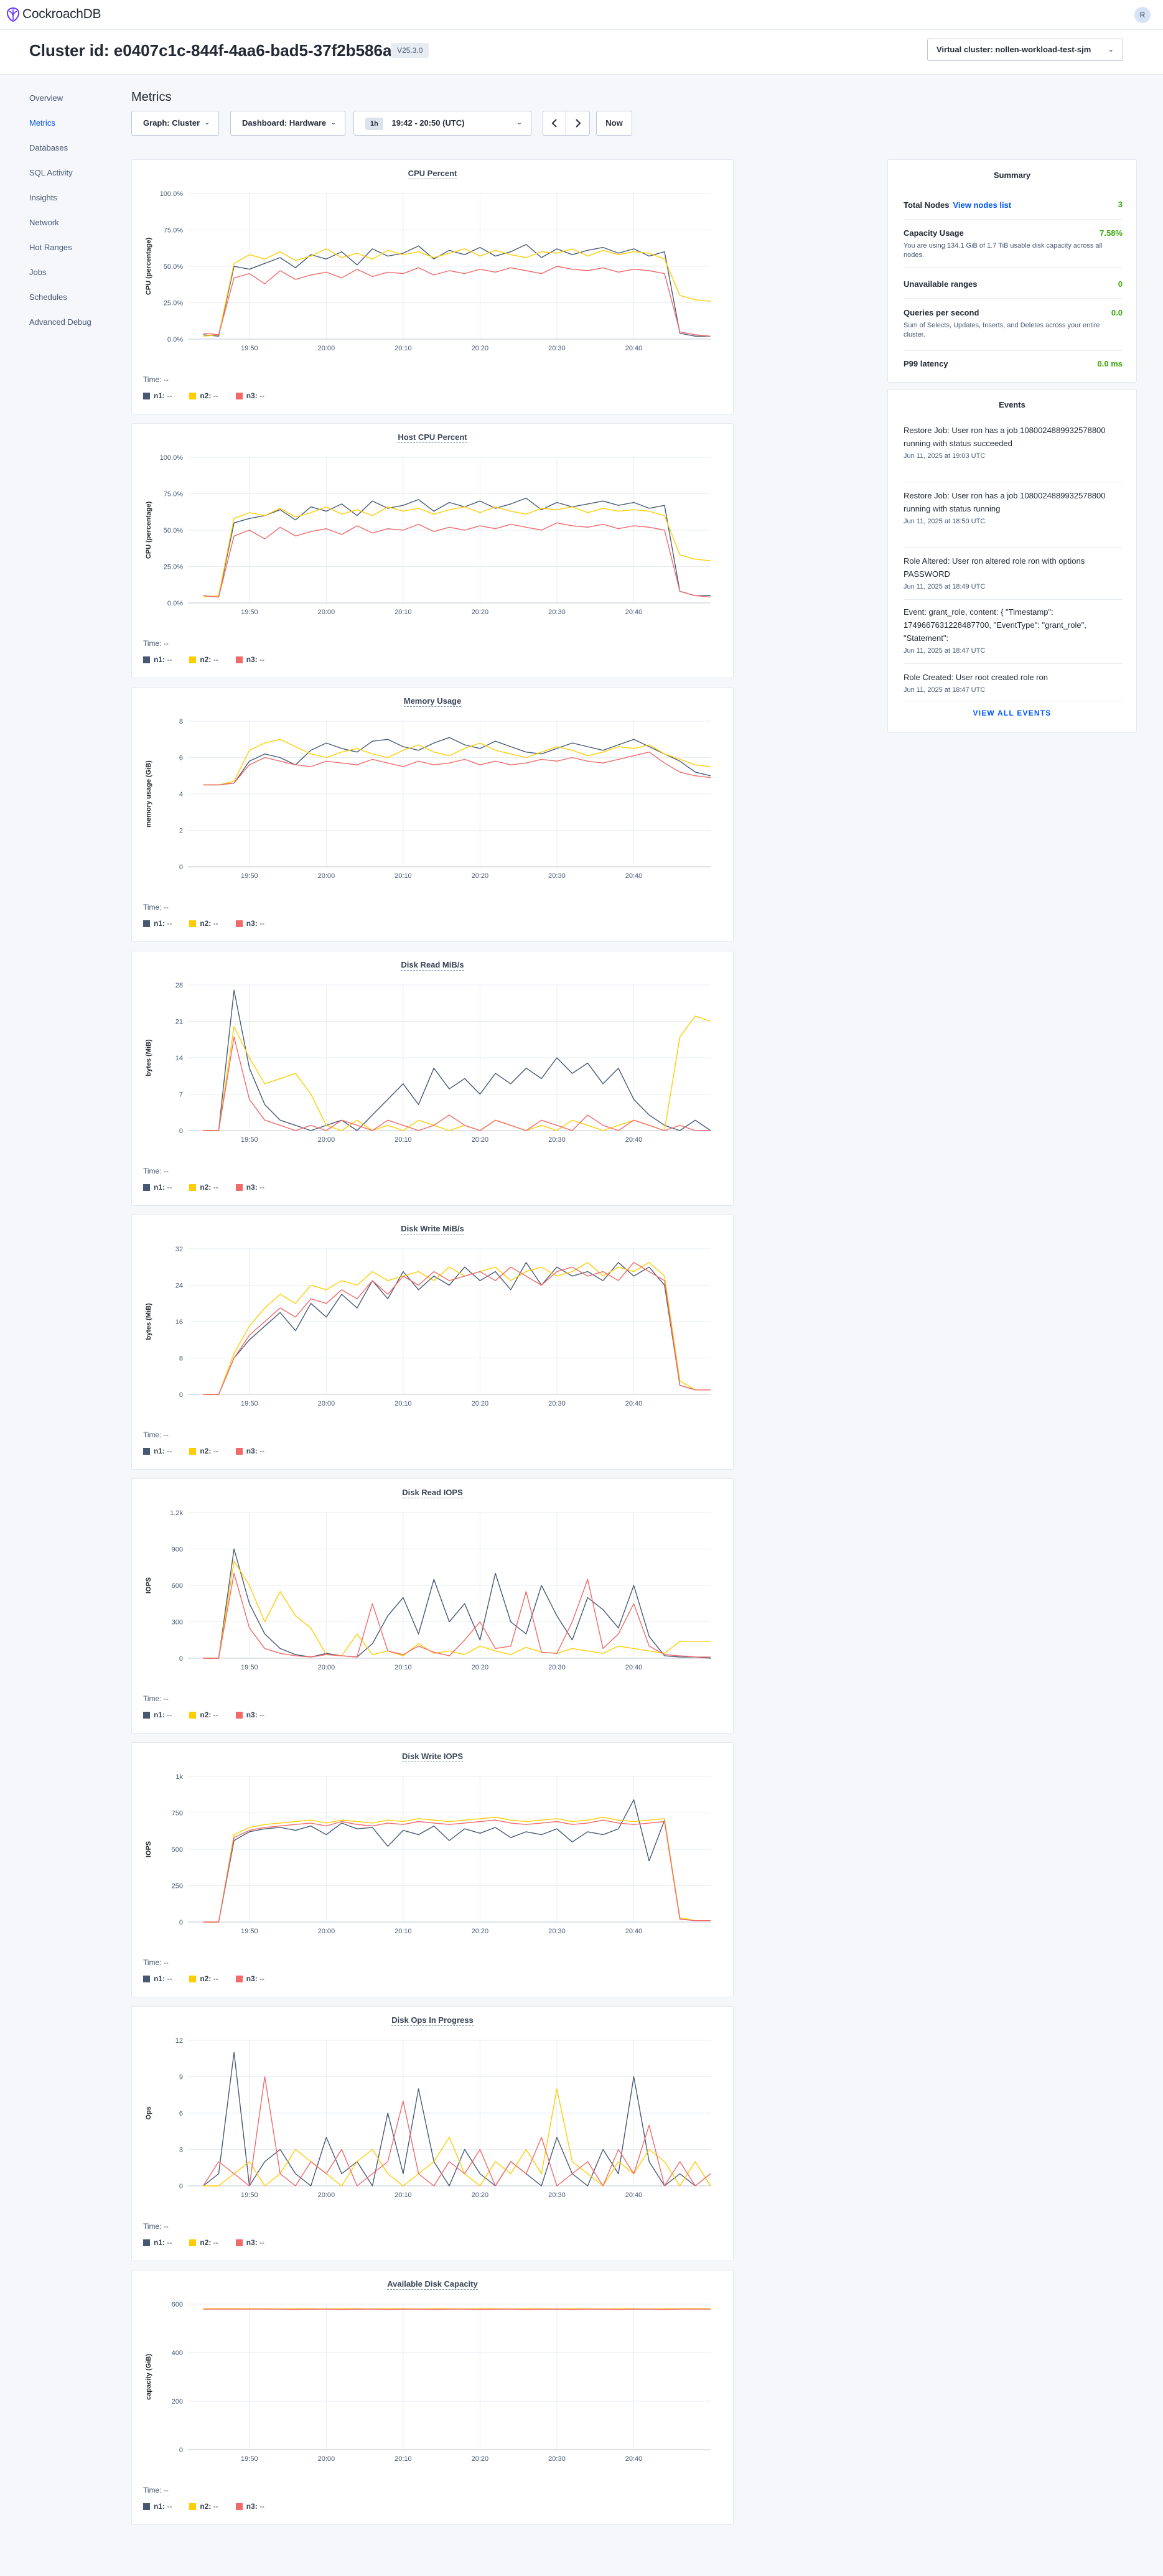 The width and height of the screenshot is (1163, 2576). What do you see at coordinates (173, 530) in the screenshot?
I see `y-tick-label: 50.0%` at bounding box center [173, 530].